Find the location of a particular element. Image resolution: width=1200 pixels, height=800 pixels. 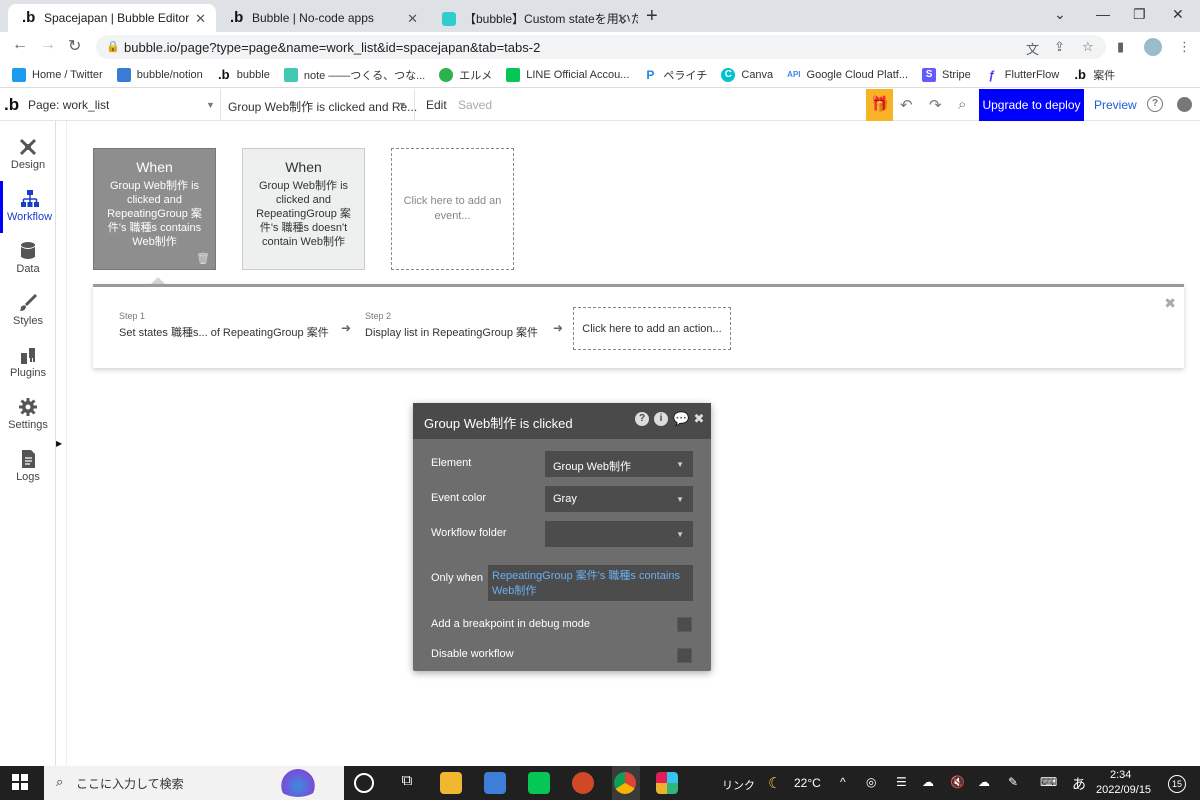

keyboard-icon: ⌨ is located at coordinates (1048, 782).